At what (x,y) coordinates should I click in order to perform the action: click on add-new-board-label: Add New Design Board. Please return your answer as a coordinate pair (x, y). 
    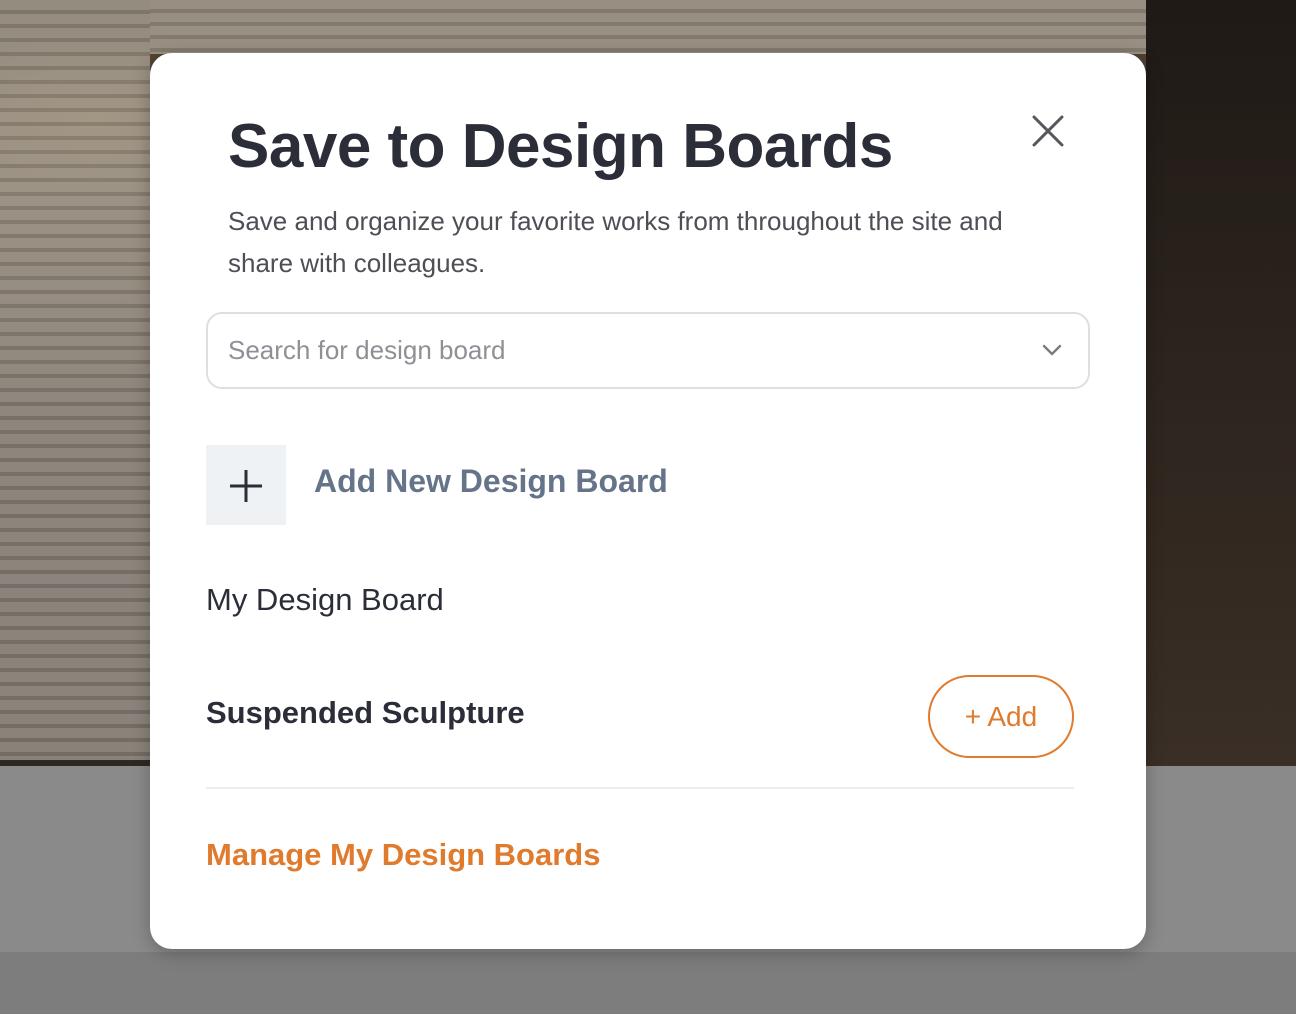
    Looking at the image, I should click on (491, 481).